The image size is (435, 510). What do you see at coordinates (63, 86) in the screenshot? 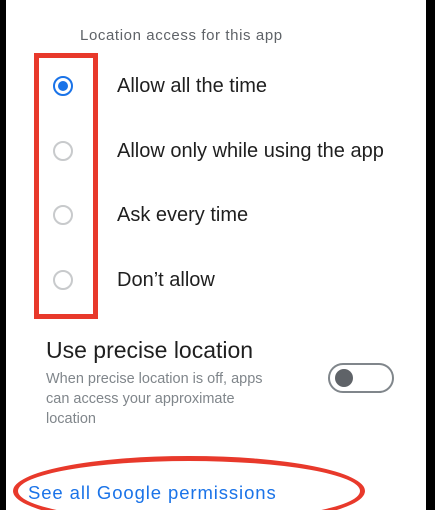
I see `radio-selected-icon` at bounding box center [63, 86].